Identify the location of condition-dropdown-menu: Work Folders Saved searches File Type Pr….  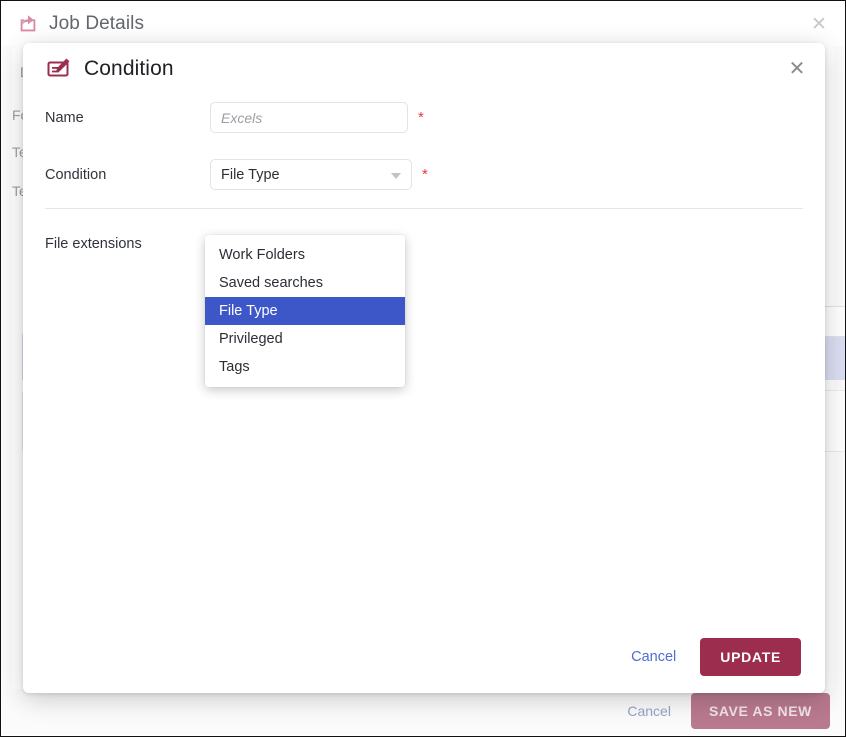
(305, 311).